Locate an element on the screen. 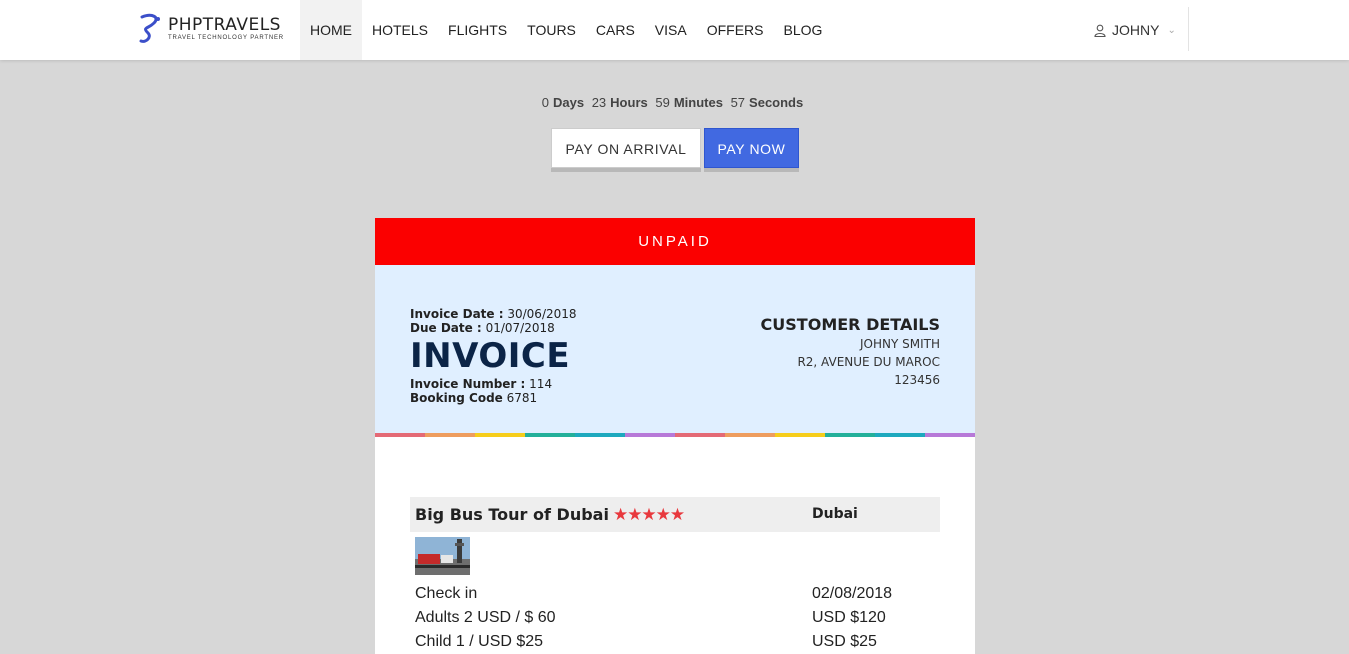 The height and width of the screenshot is (654, 1349). nav-tours: TOURS is located at coordinates (551, 30).